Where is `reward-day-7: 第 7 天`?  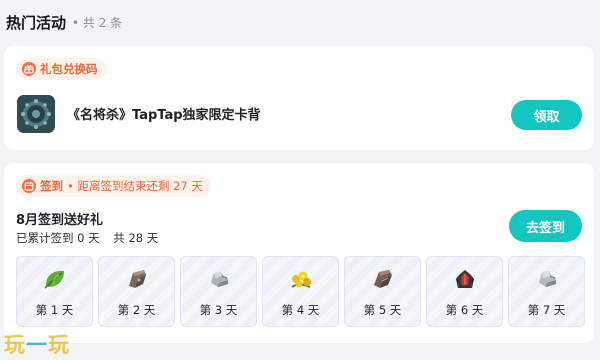 reward-day-7: 第 7 天 is located at coordinates (546, 291).